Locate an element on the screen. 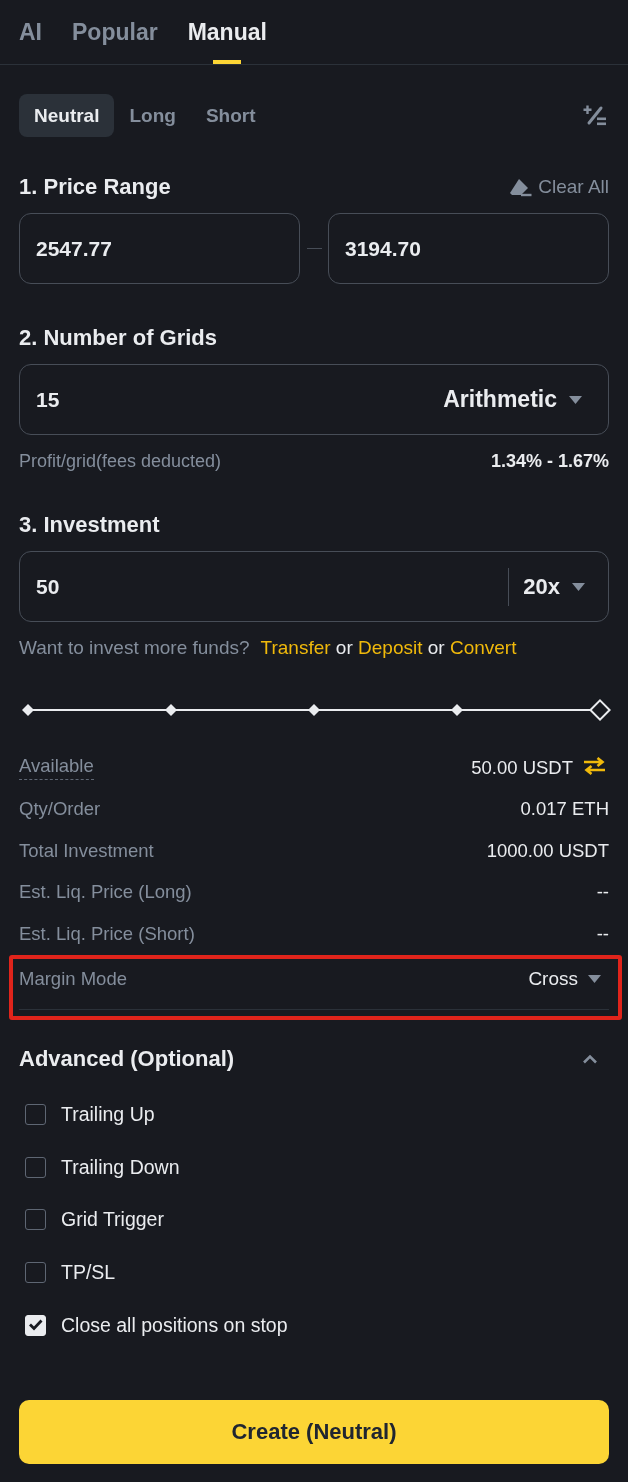 The image size is (628, 1482). create-button: Create (Neutral) is located at coordinates (314, 1431).